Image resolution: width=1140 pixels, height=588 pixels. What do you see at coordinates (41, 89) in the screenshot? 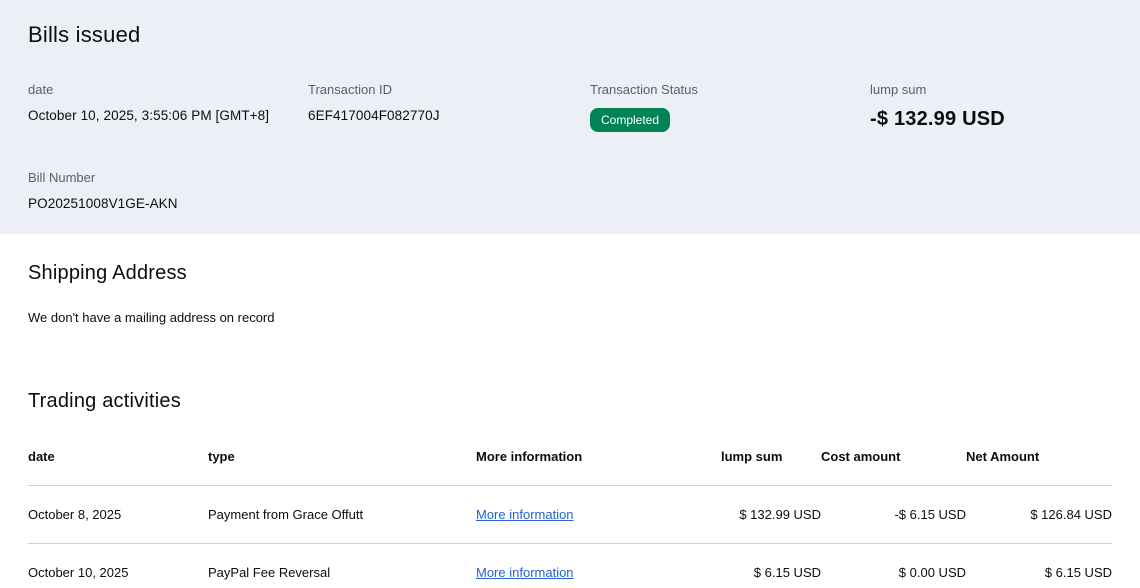
I see `field-date-label: date` at bounding box center [41, 89].